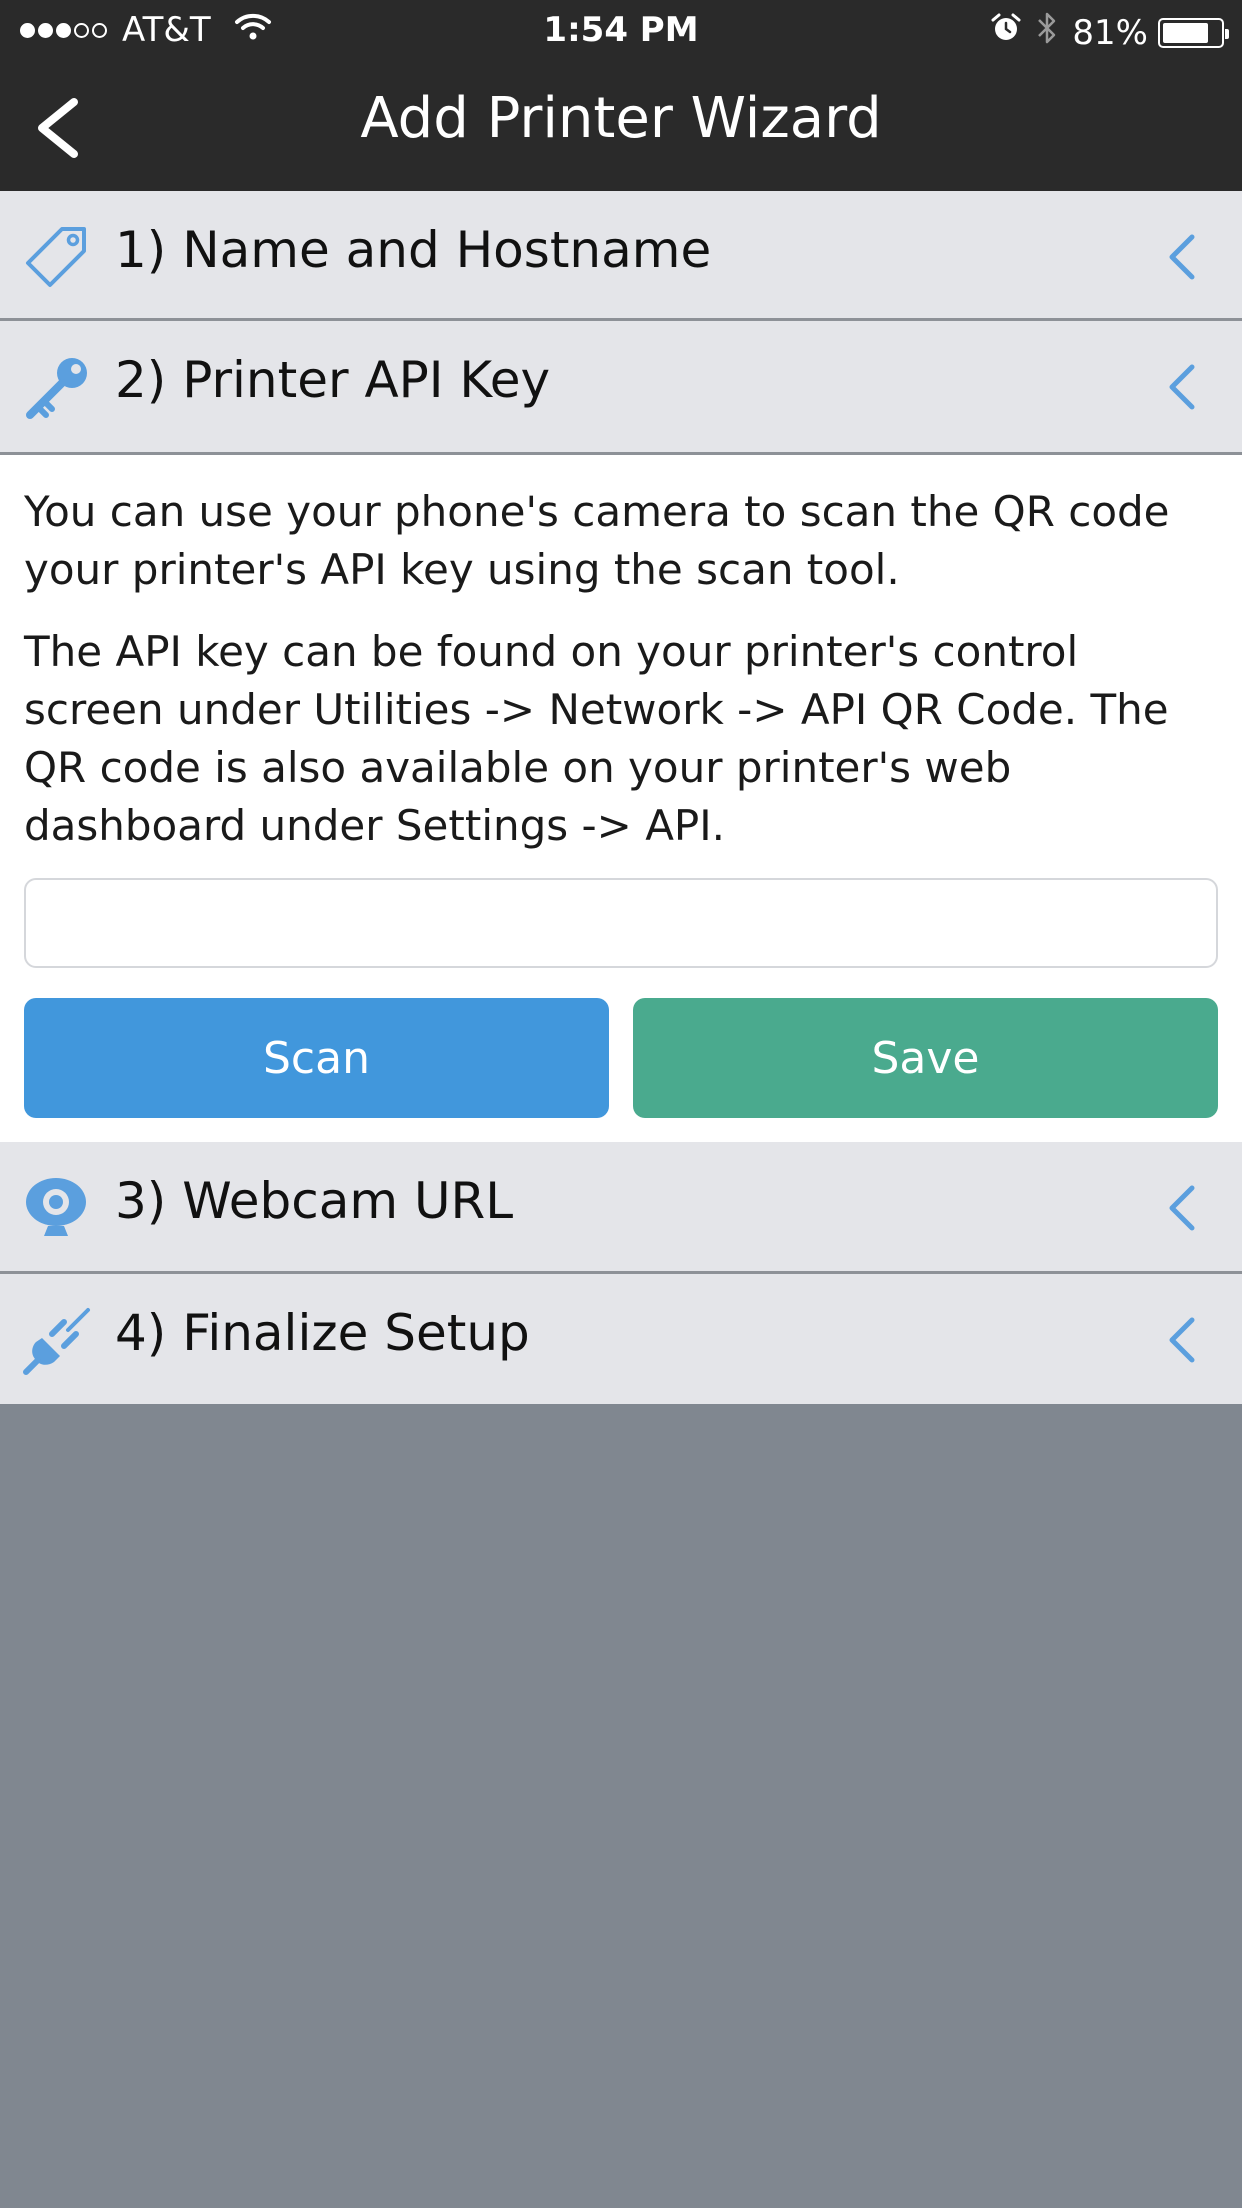  I want to click on section-label: 3) Webcam URL, so click(314, 1201).